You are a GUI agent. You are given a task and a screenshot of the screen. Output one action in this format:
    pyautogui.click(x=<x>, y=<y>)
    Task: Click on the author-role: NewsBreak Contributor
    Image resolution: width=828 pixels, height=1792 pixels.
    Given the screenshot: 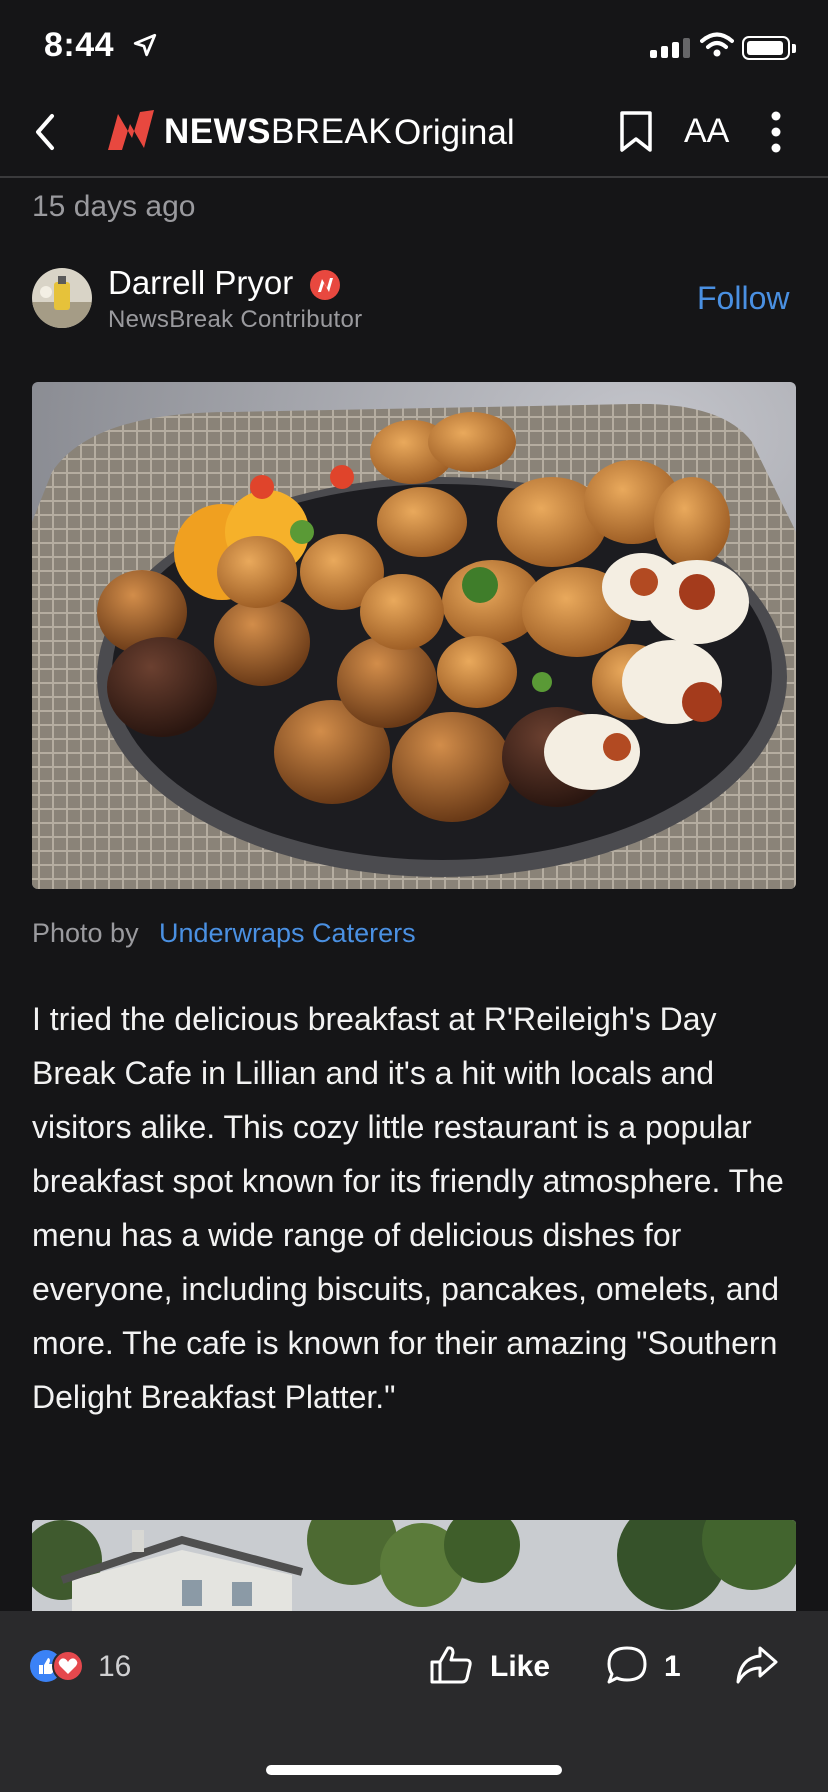 What is the action you would take?
    pyautogui.click(x=235, y=319)
    